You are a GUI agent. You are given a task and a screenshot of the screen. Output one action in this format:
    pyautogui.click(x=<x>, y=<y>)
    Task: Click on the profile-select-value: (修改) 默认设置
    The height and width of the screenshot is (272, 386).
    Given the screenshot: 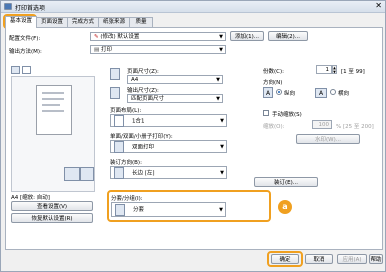 What is the action you would take?
    pyautogui.click(x=120, y=37)
    